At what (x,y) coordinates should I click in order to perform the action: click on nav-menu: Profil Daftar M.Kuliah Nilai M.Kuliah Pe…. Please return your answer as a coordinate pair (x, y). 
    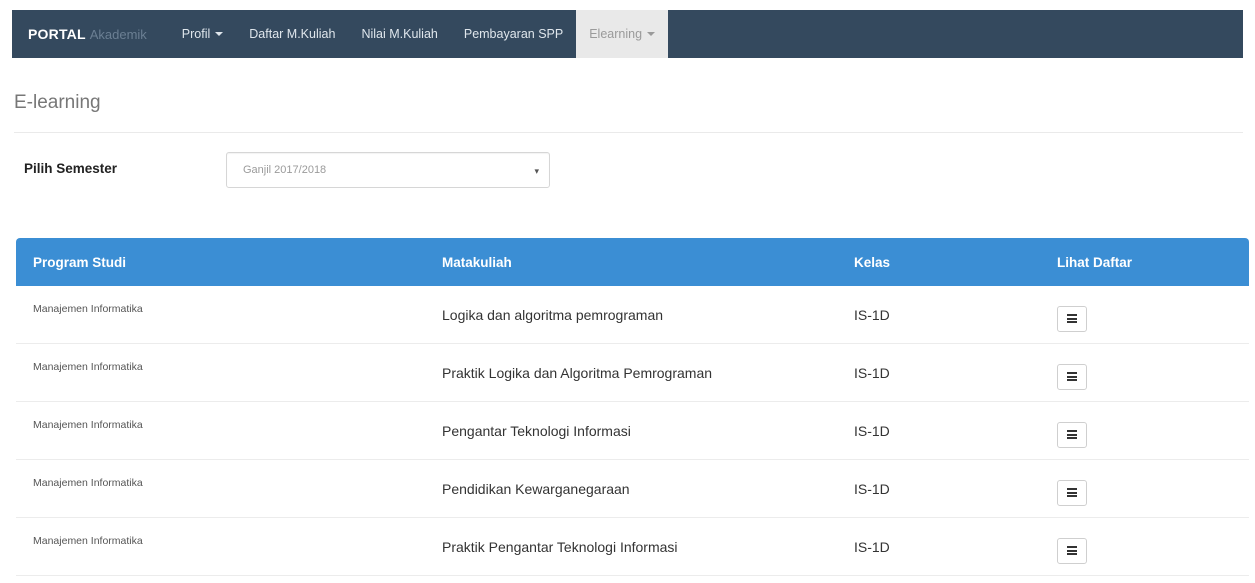
    Looking at the image, I should click on (419, 34).